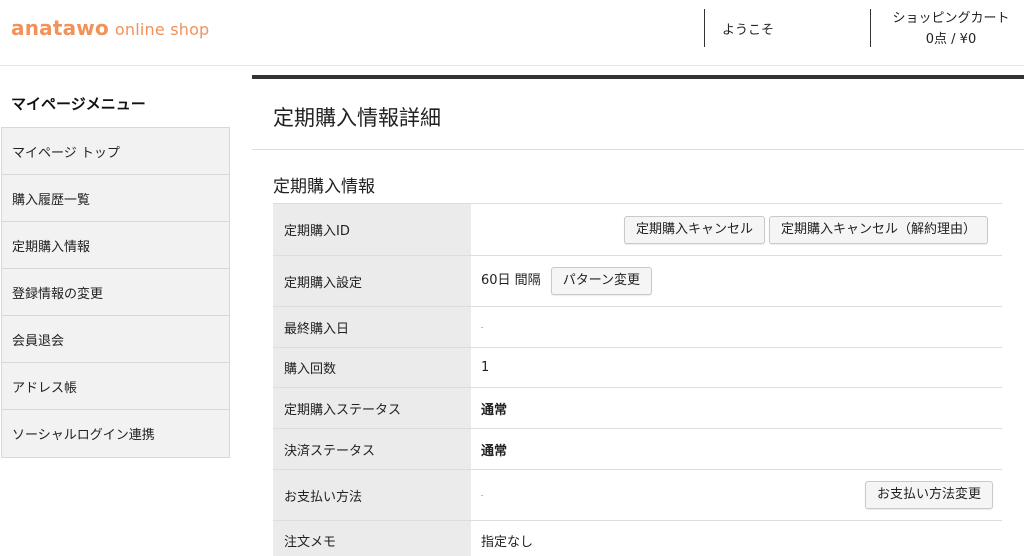 Image resolution: width=1024 pixels, height=556 pixels. What do you see at coordinates (736, 408) in the screenshot?
I see `row-value-subscription-status: 通常` at bounding box center [736, 408].